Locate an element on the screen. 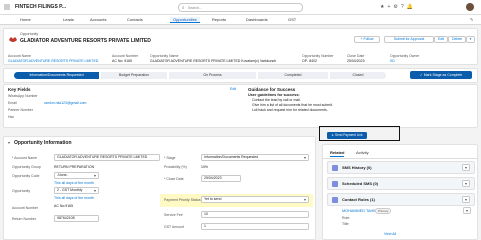 This screenshot has width=481, height=240. contact-icon is located at coordinates (335, 200).